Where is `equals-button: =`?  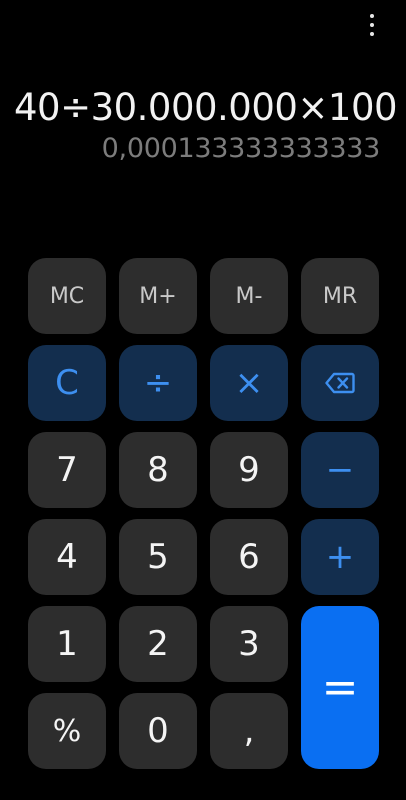 equals-button: = is located at coordinates (340, 687).